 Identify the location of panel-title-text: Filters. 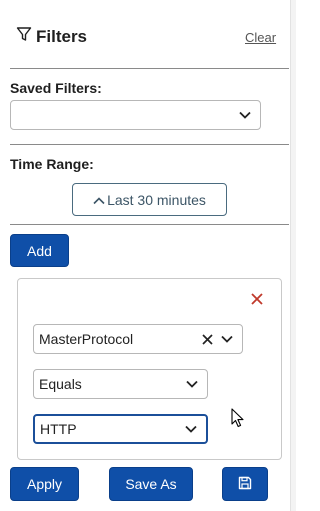
(62, 36).